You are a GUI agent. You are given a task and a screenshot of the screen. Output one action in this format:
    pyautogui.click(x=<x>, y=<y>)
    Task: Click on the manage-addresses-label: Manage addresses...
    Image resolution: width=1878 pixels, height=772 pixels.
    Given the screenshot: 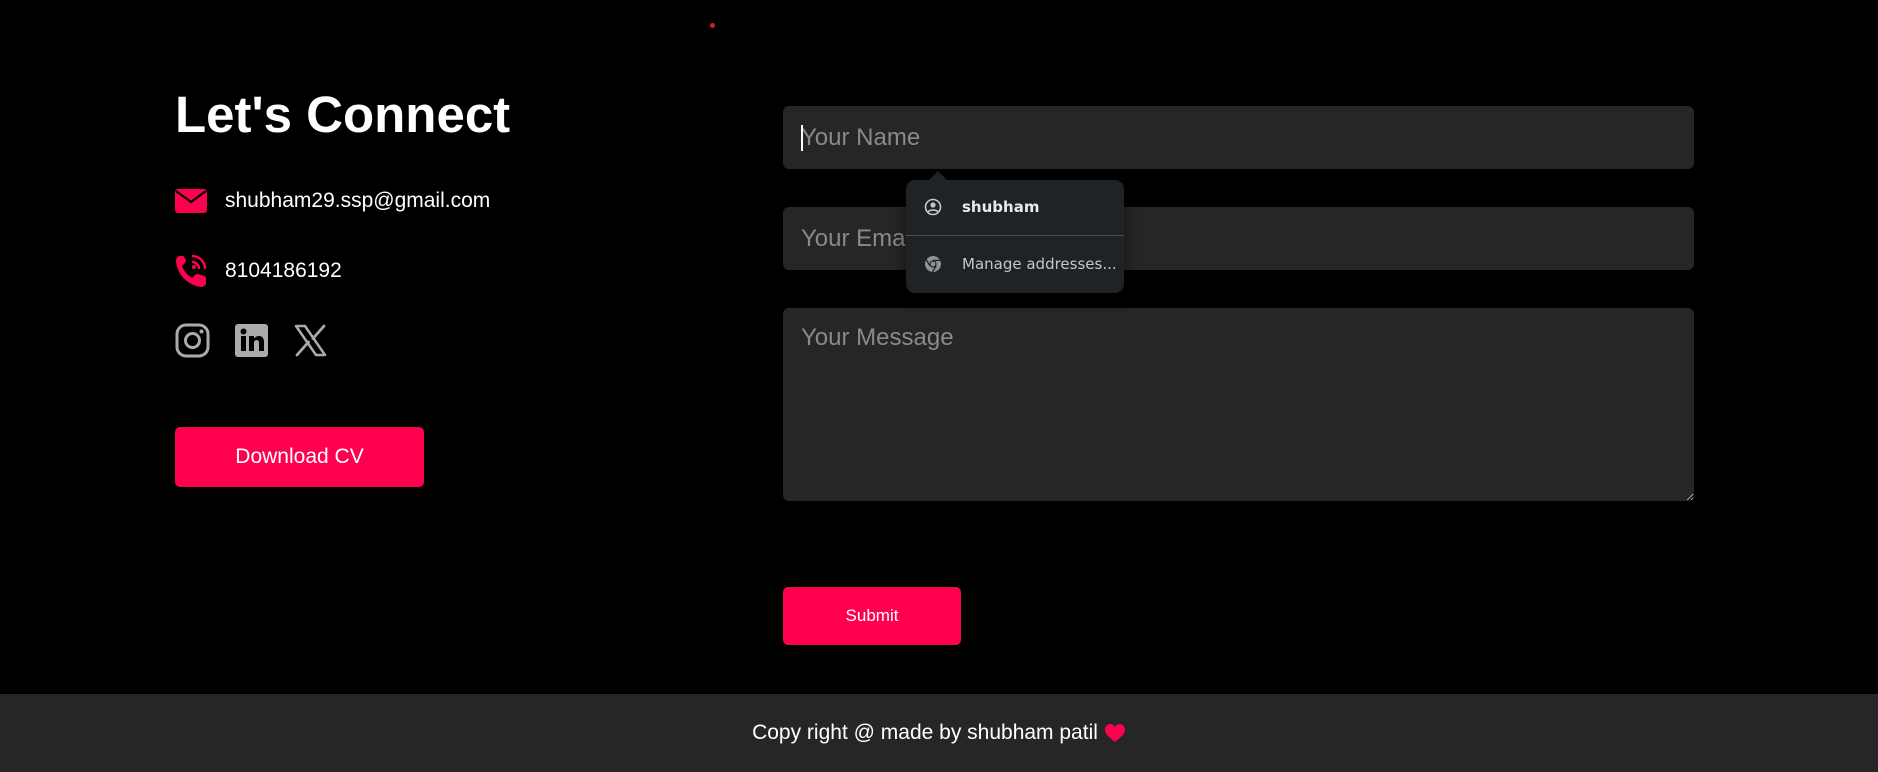 What is the action you would take?
    pyautogui.click(x=1039, y=264)
    